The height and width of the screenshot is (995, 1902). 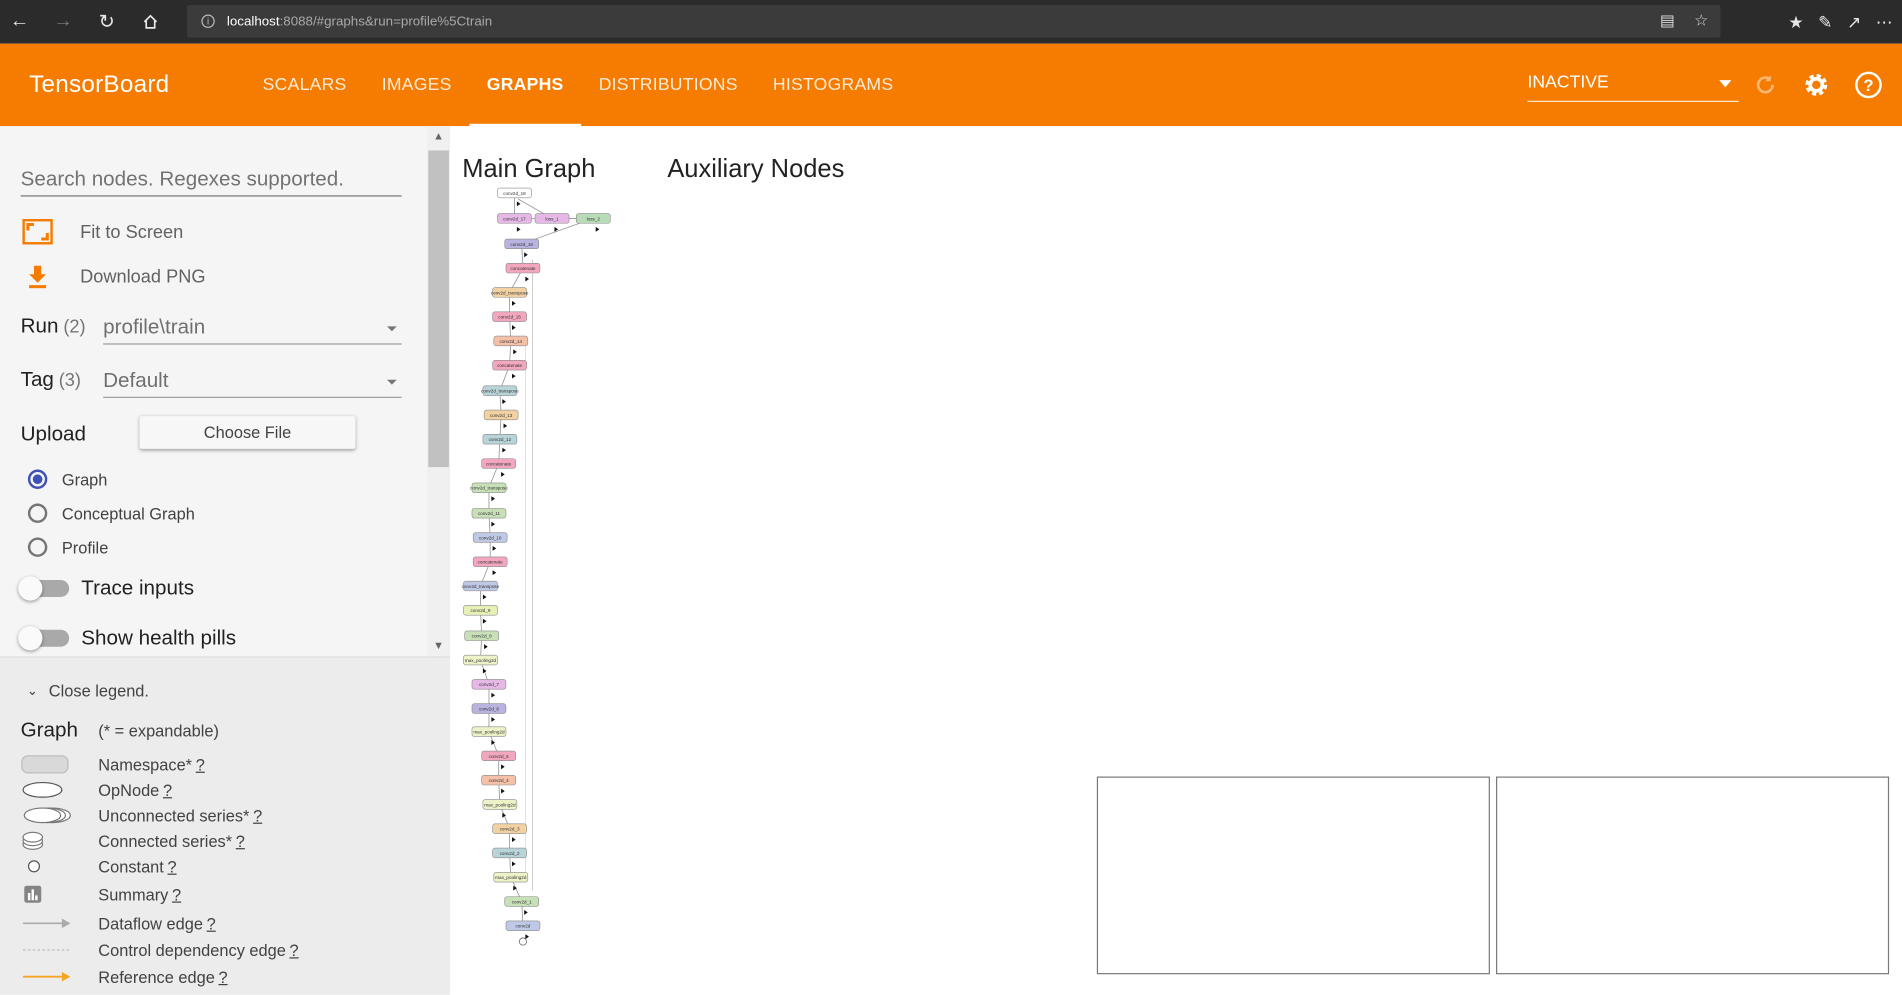 I want to click on favorites-icon: ★, so click(x=1795, y=22).